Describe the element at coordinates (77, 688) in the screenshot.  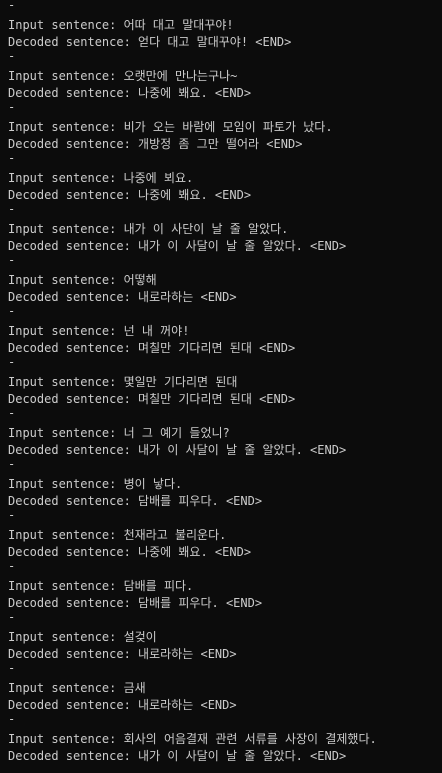
I see `input-sentence-line: Input sentence: 금새` at that location.